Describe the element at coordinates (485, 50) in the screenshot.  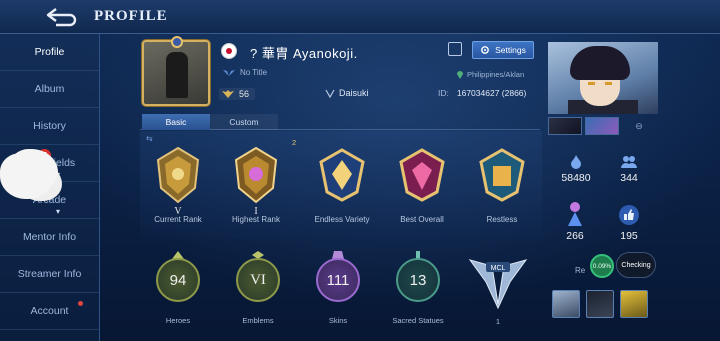
I see `gear-icon` at that location.